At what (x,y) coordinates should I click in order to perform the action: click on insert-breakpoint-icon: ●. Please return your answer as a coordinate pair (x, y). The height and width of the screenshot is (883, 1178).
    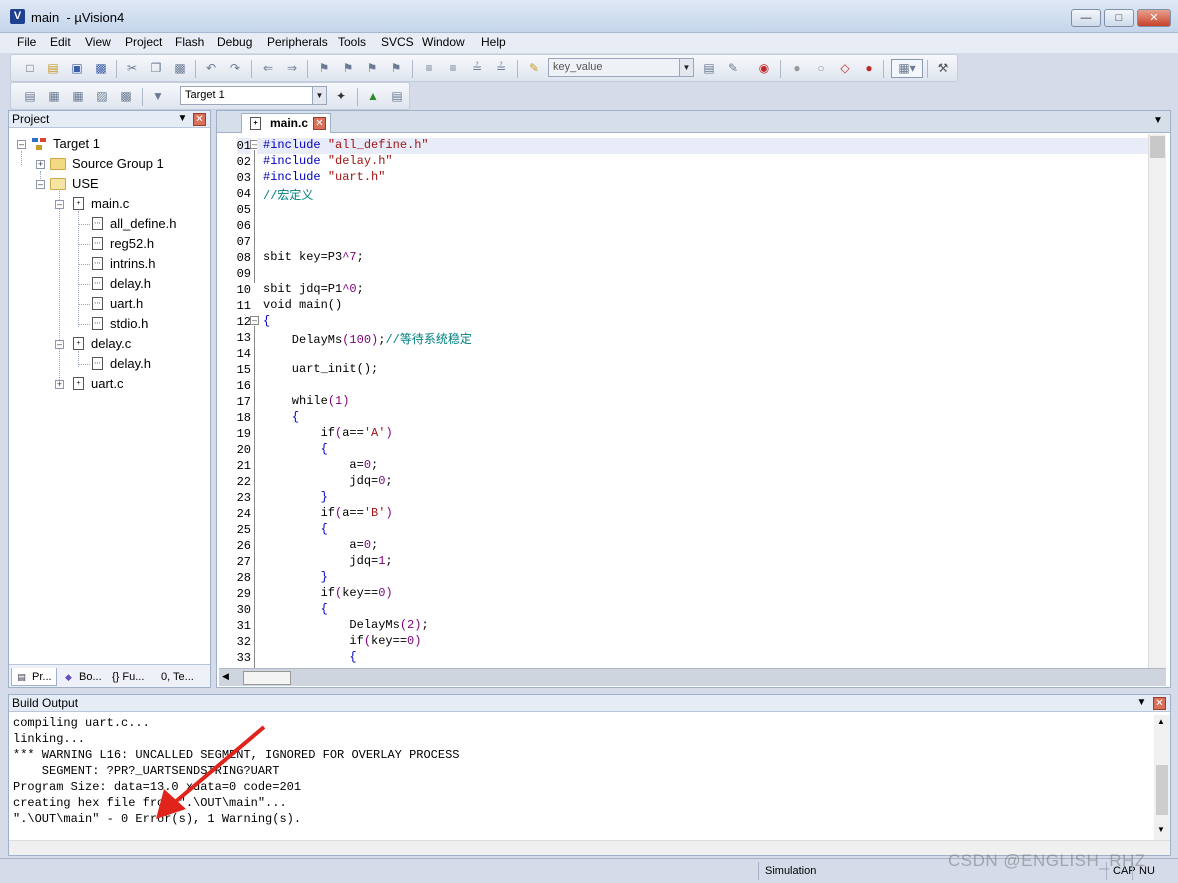
    Looking at the image, I should click on (797, 68).